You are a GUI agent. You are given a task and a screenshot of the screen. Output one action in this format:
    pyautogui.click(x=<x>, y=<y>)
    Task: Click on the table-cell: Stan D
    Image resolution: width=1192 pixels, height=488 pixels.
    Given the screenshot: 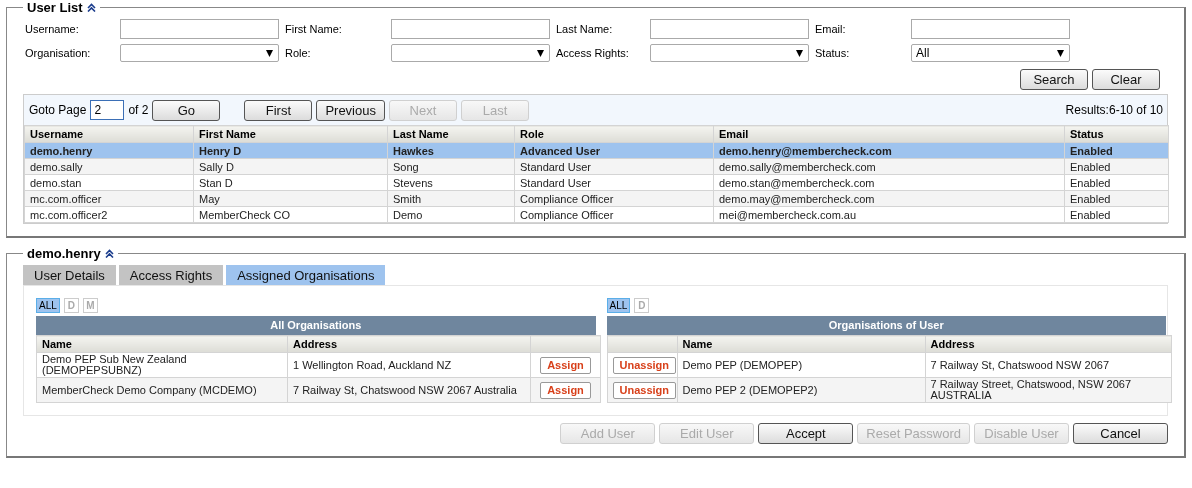 What is the action you would take?
    pyautogui.click(x=290, y=182)
    